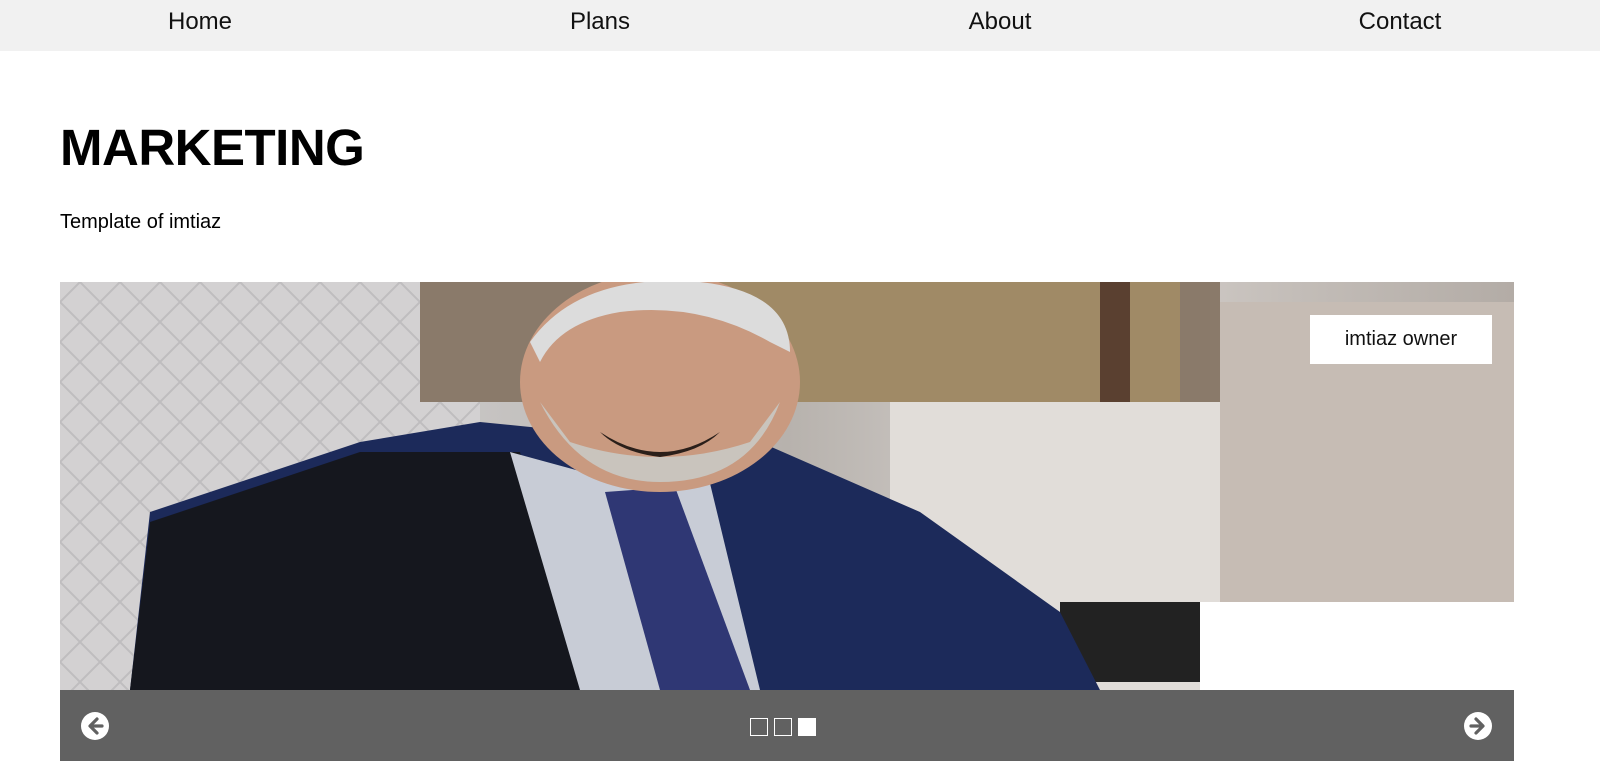 The height and width of the screenshot is (776, 1600). I want to click on slide-indicators, so click(783, 727).